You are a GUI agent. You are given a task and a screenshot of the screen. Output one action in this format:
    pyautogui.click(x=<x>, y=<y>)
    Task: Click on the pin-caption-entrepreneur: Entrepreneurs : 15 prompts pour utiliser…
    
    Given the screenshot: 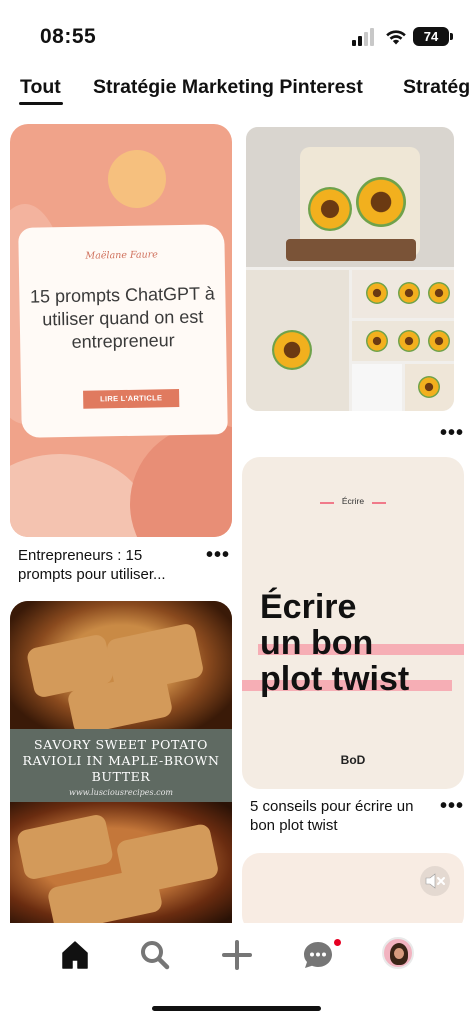 What is the action you would take?
    pyautogui.click(x=108, y=565)
    